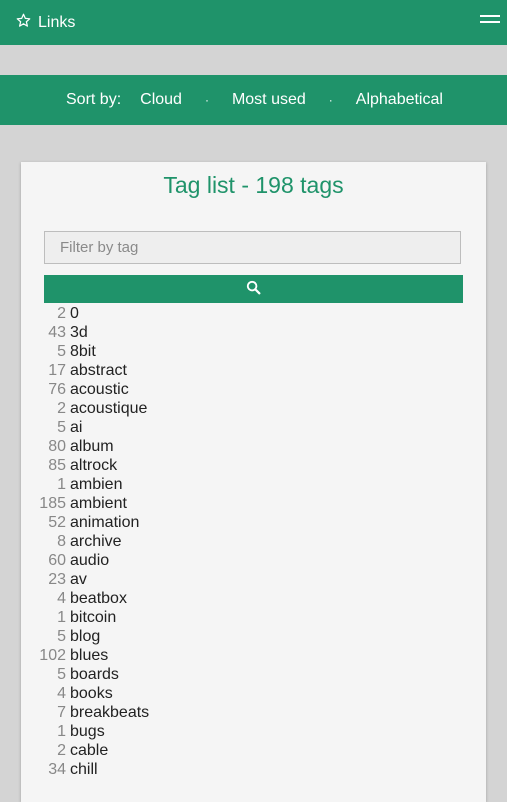 The height and width of the screenshot is (802, 507). Describe the element at coordinates (61, 541) in the screenshot. I see `tag-count: 8` at that location.